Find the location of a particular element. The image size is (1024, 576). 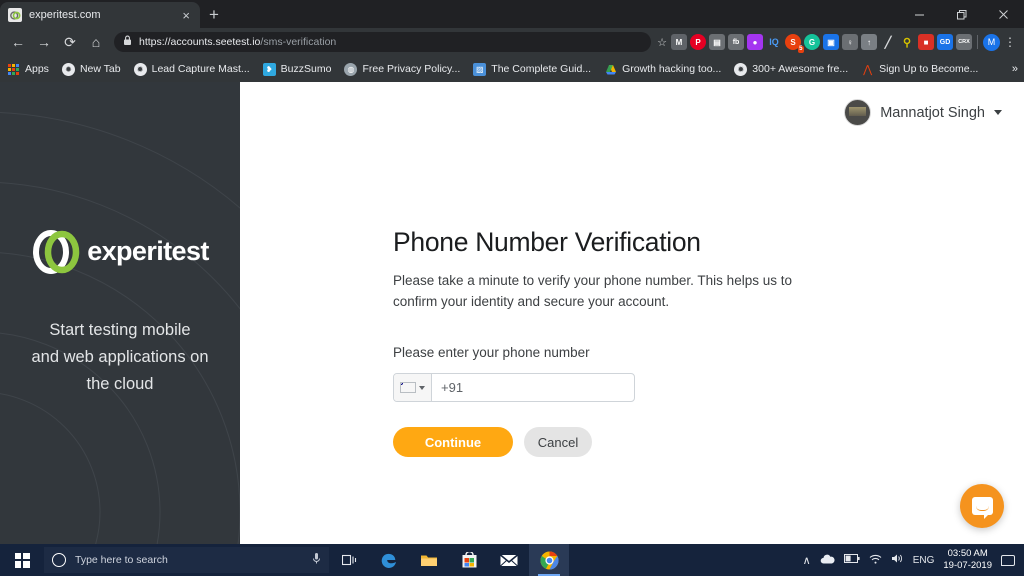

image-icon: ▨ is located at coordinates (480, 69).